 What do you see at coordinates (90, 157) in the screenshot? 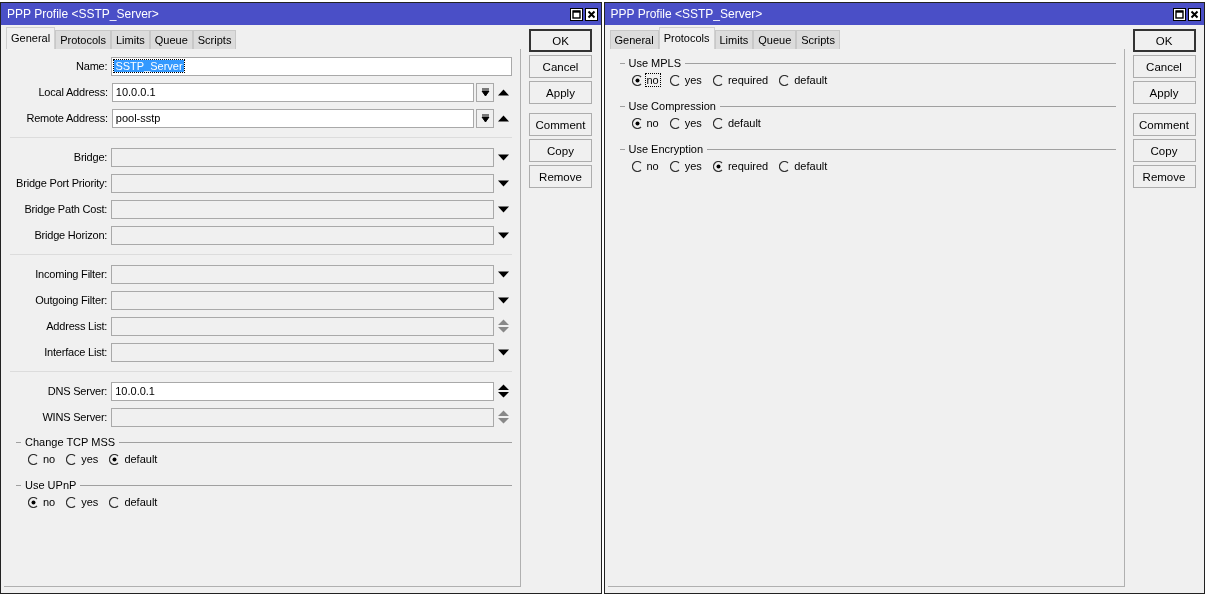
I see `field-label: Bridge:` at bounding box center [90, 157].